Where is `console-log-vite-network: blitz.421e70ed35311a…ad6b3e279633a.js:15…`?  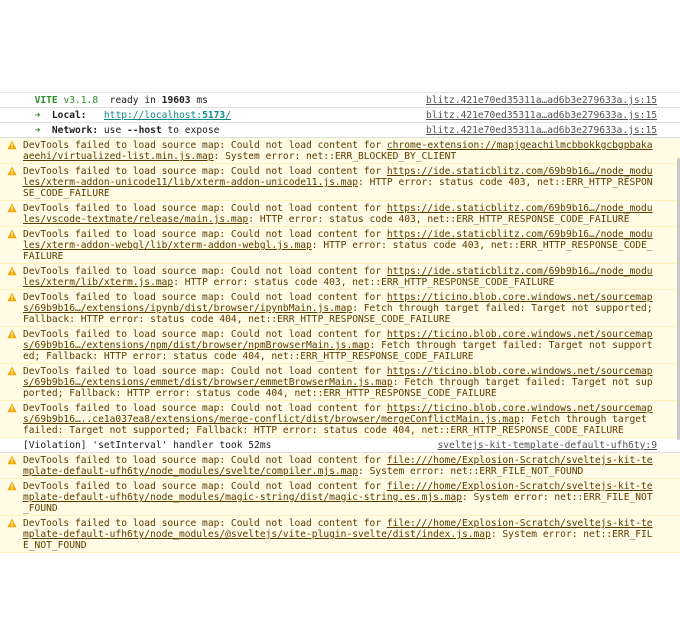 console-log-vite-network: blitz.421e70ed35311a…ad6b3e279633a.js:15… is located at coordinates (340, 130).